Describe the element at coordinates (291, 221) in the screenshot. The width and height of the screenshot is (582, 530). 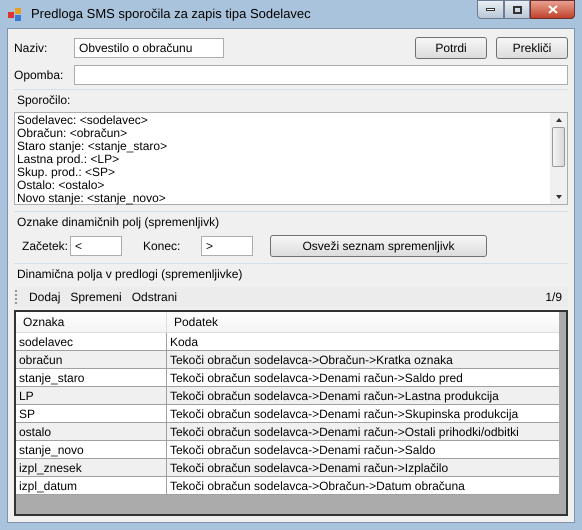
I see `markers-group-title: Oznake dinamičnih polj (spremenljivk)` at that location.